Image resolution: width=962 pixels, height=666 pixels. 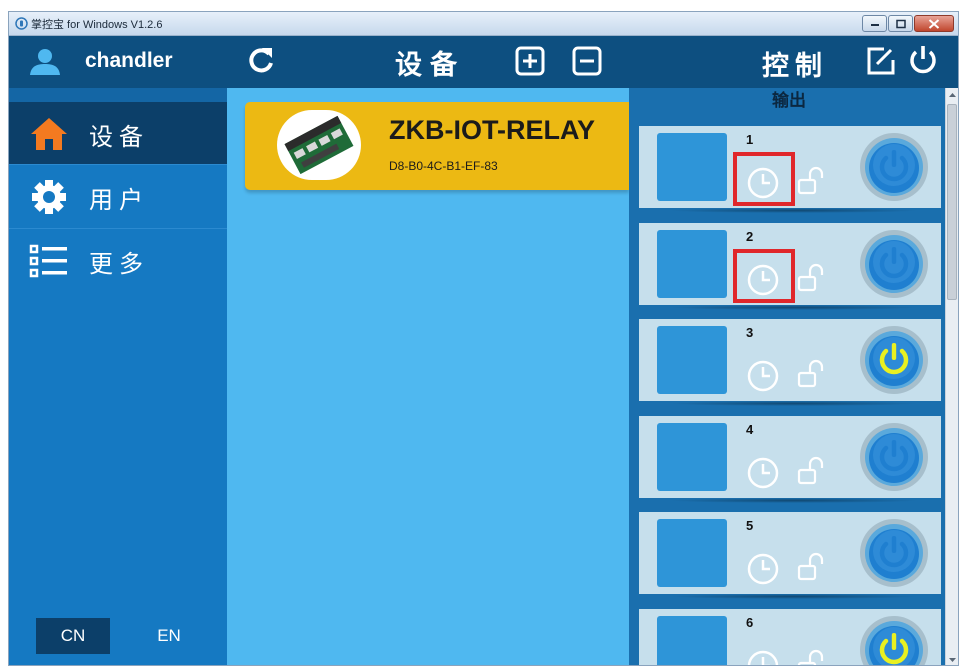 I want to click on relay-row: 2, so click(x=790, y=266).